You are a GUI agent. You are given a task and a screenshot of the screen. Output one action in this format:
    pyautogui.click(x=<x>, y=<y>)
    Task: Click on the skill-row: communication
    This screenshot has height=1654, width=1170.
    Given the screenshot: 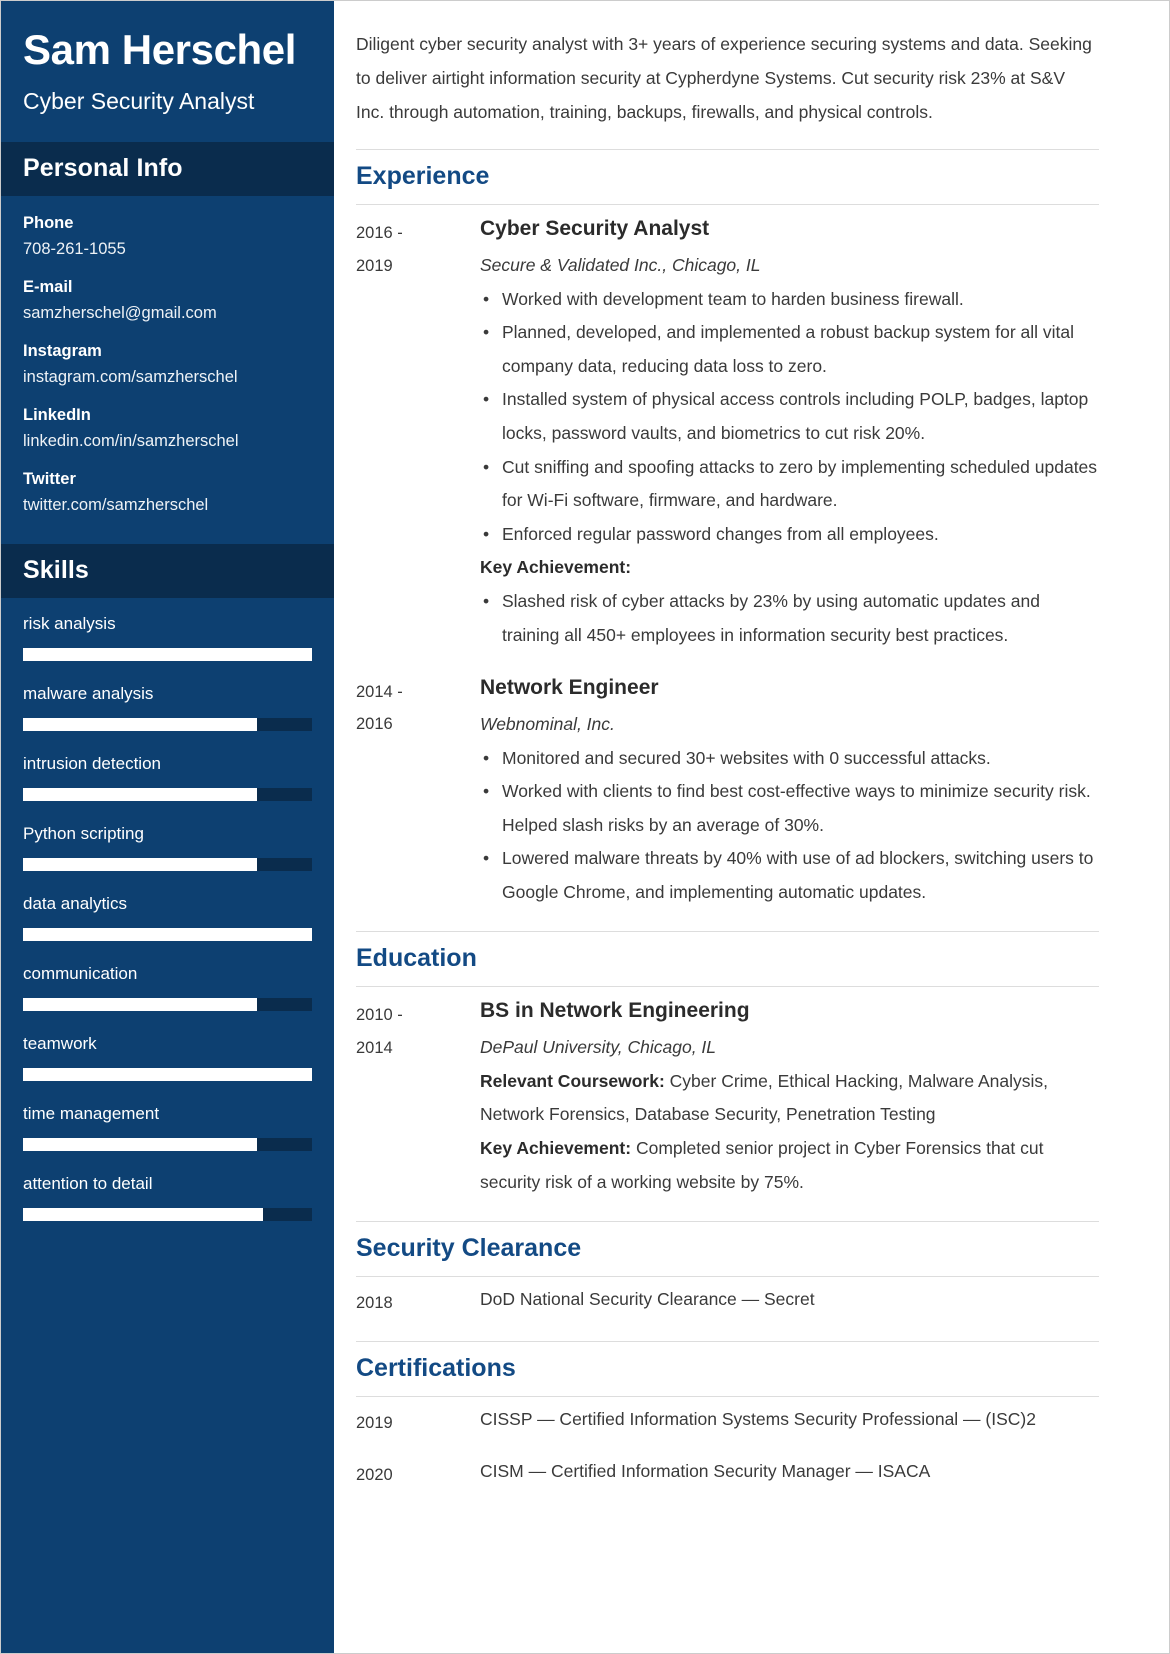 What is the action you would take?
    pyautogui.click(x=167, y=987)
    